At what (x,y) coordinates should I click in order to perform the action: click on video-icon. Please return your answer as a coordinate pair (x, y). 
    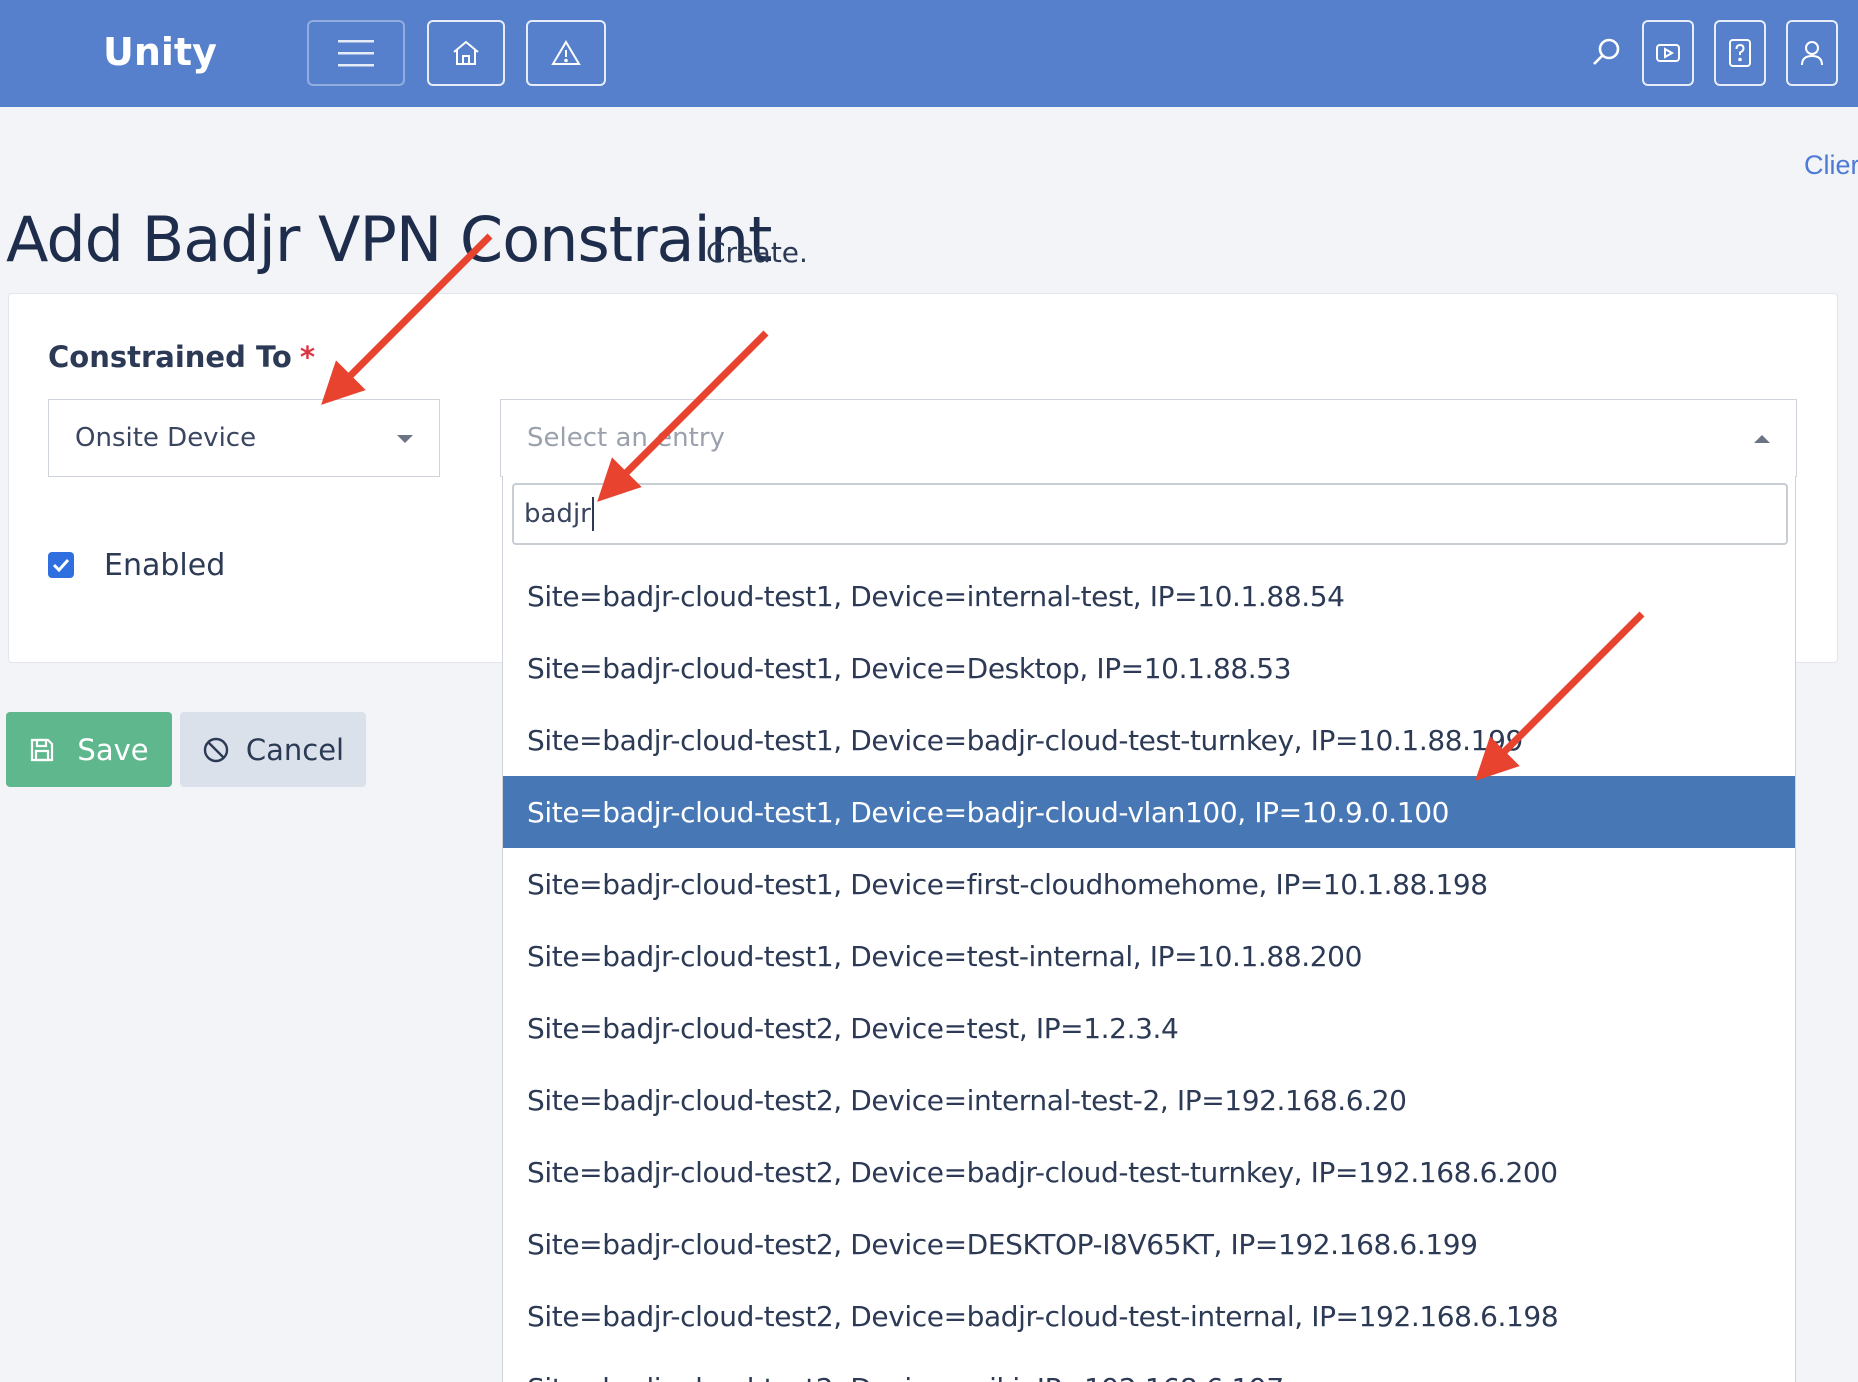
    Looking at the image, I should click on (1668, 53).